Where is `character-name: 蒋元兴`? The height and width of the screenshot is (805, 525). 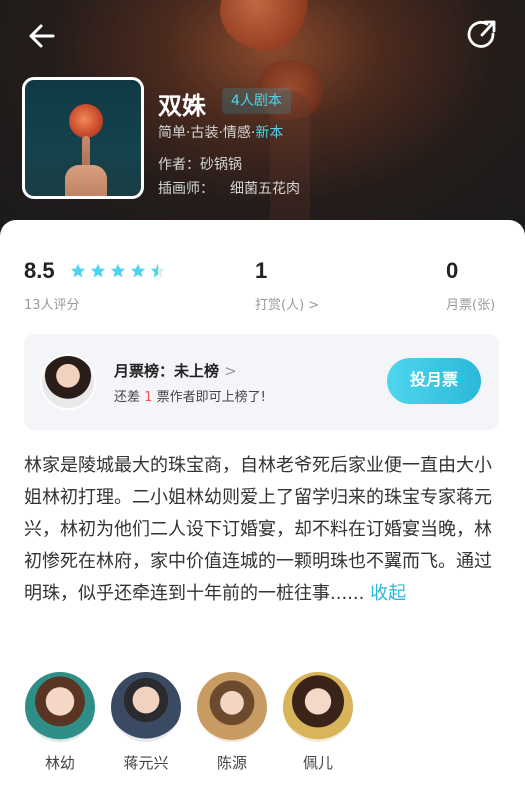 character-name: 蒋元兴 is located at coordinates (146, 763).